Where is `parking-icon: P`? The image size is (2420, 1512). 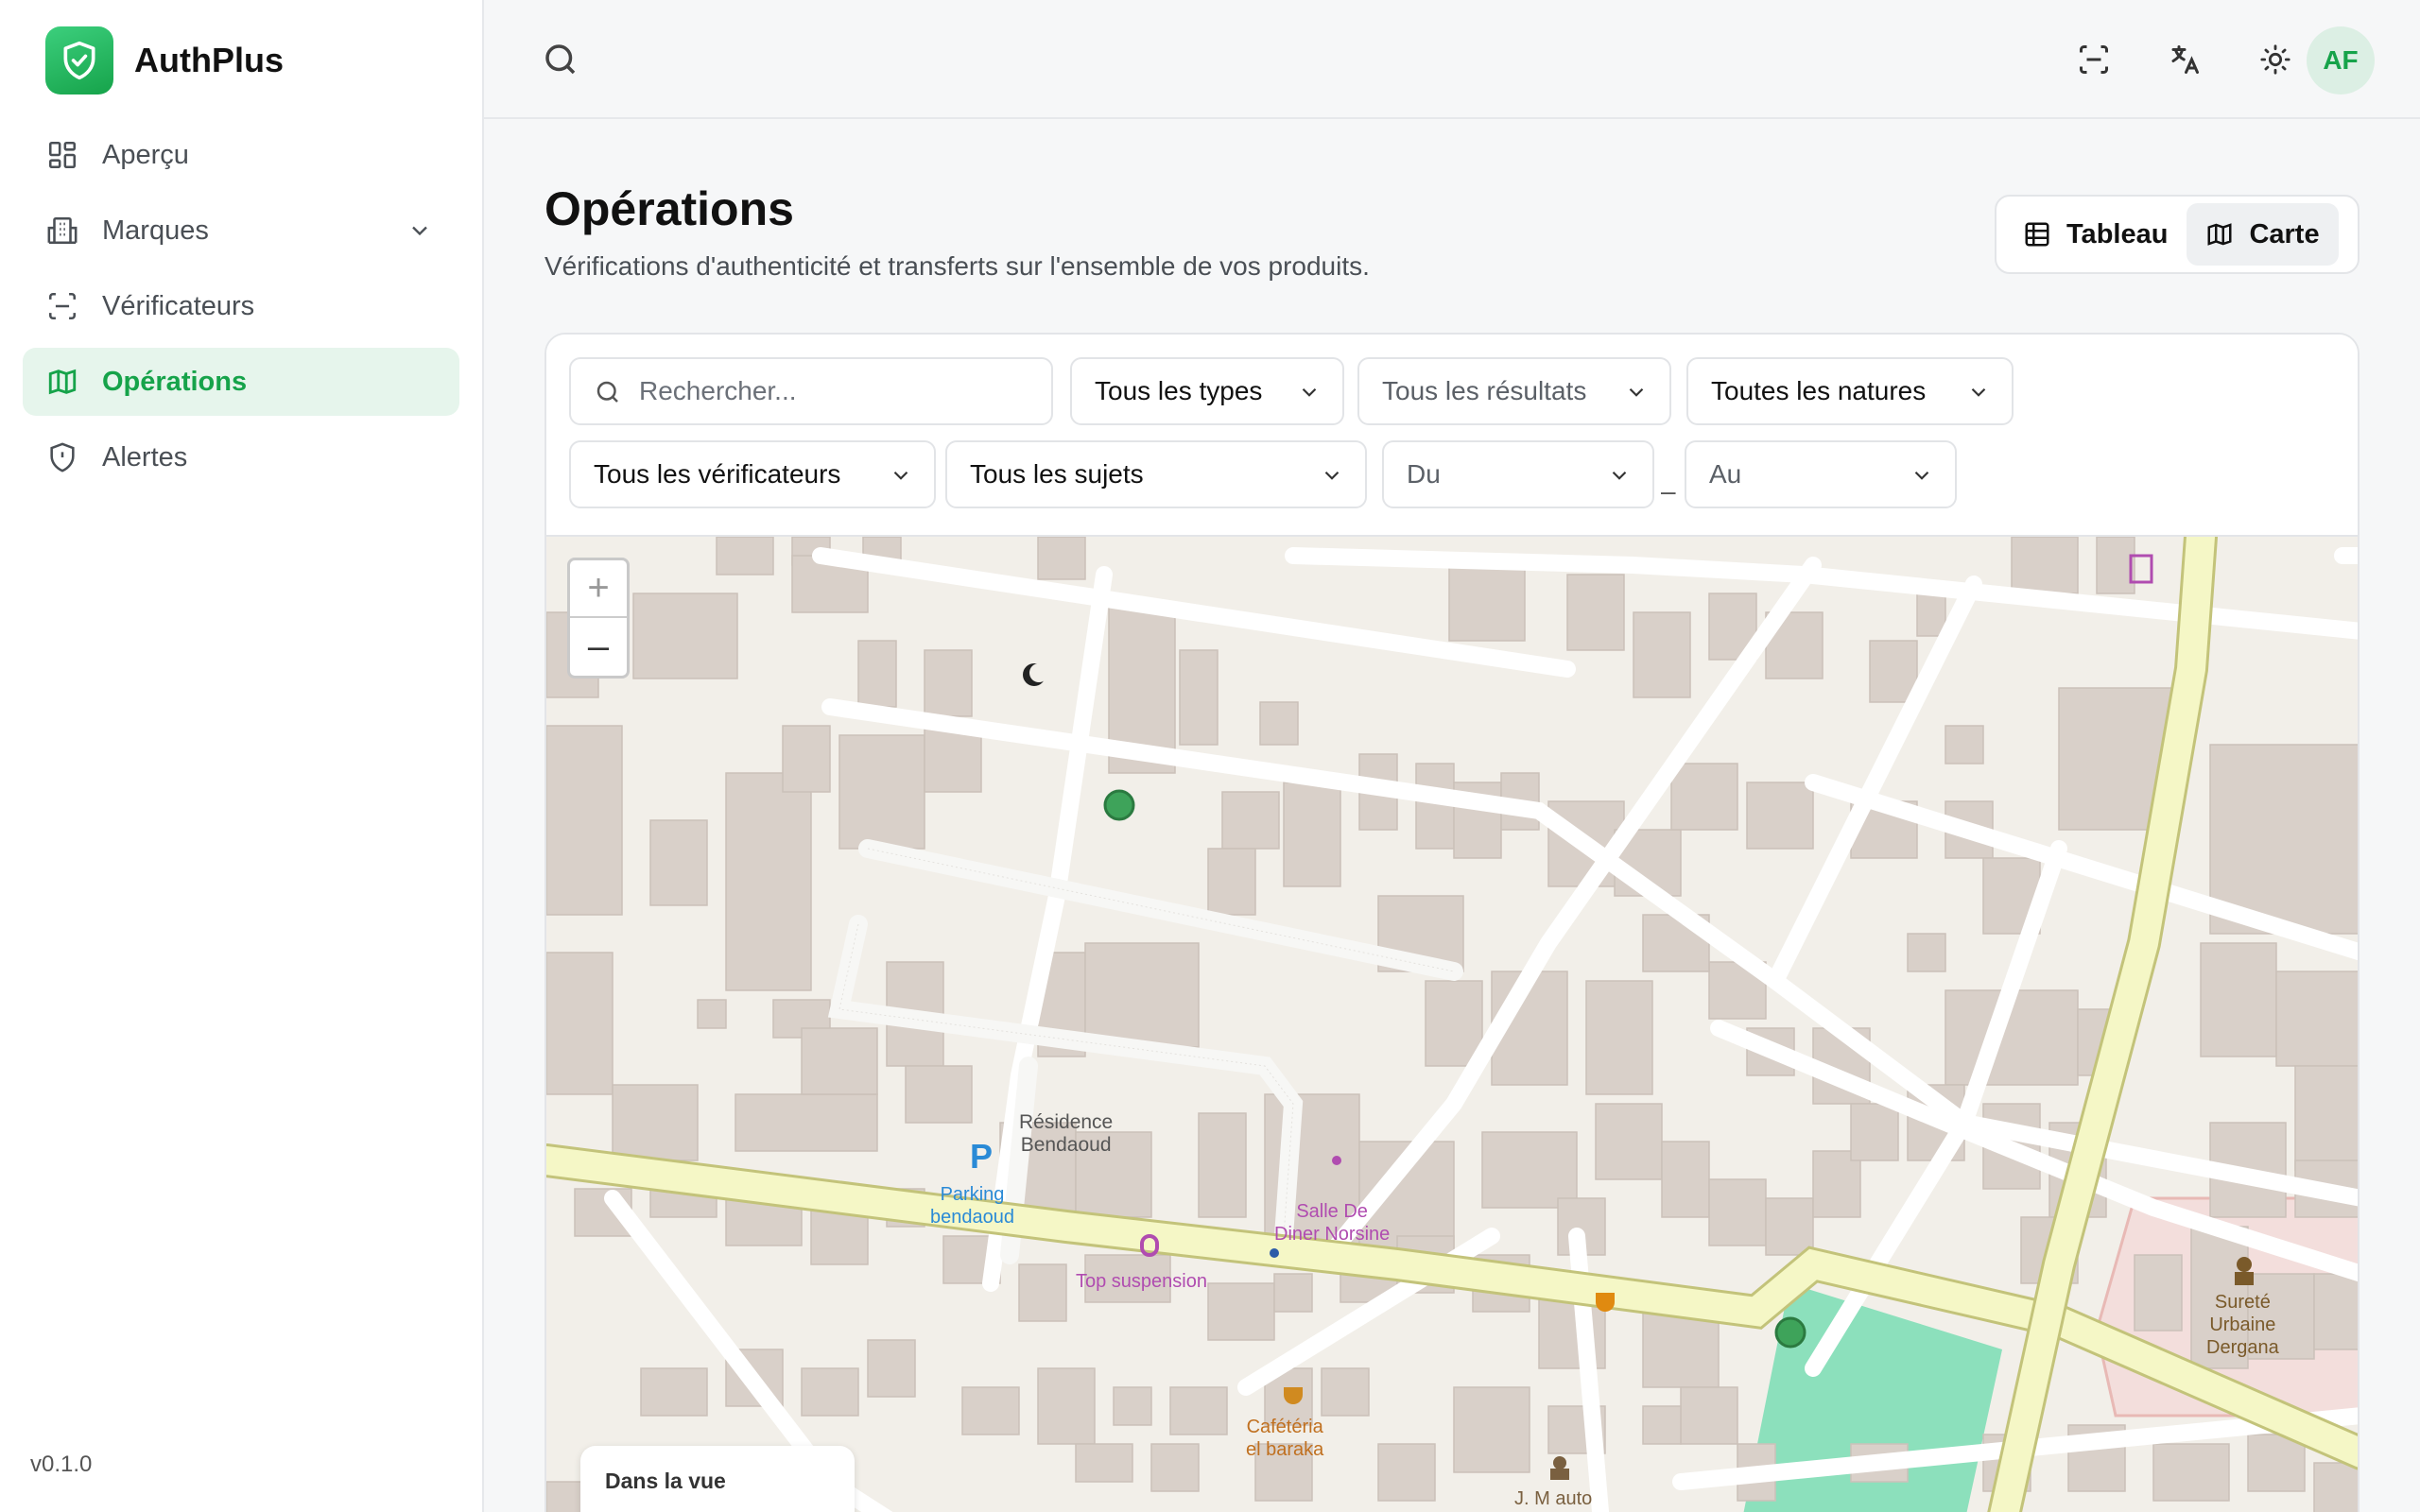
parking-icon: P is located at coordinates (982, 1156).